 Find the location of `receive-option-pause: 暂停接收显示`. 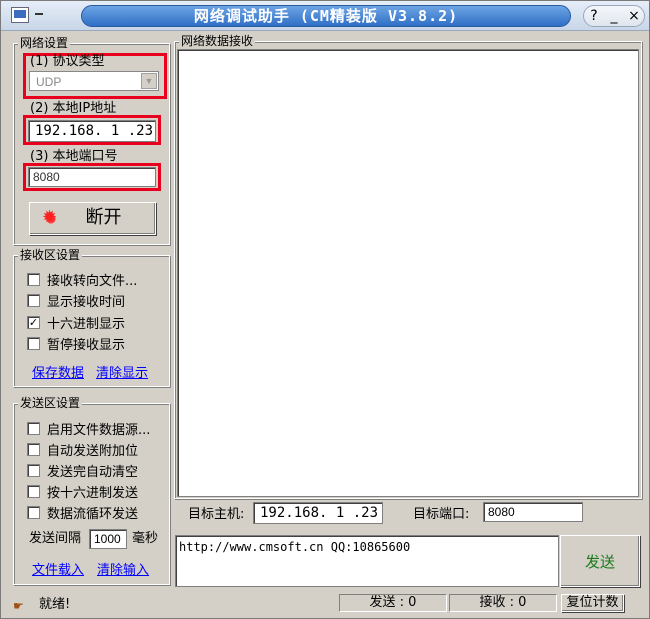

receive-option-pause: 暂停接收显示 is located at coordinates (76, 343).